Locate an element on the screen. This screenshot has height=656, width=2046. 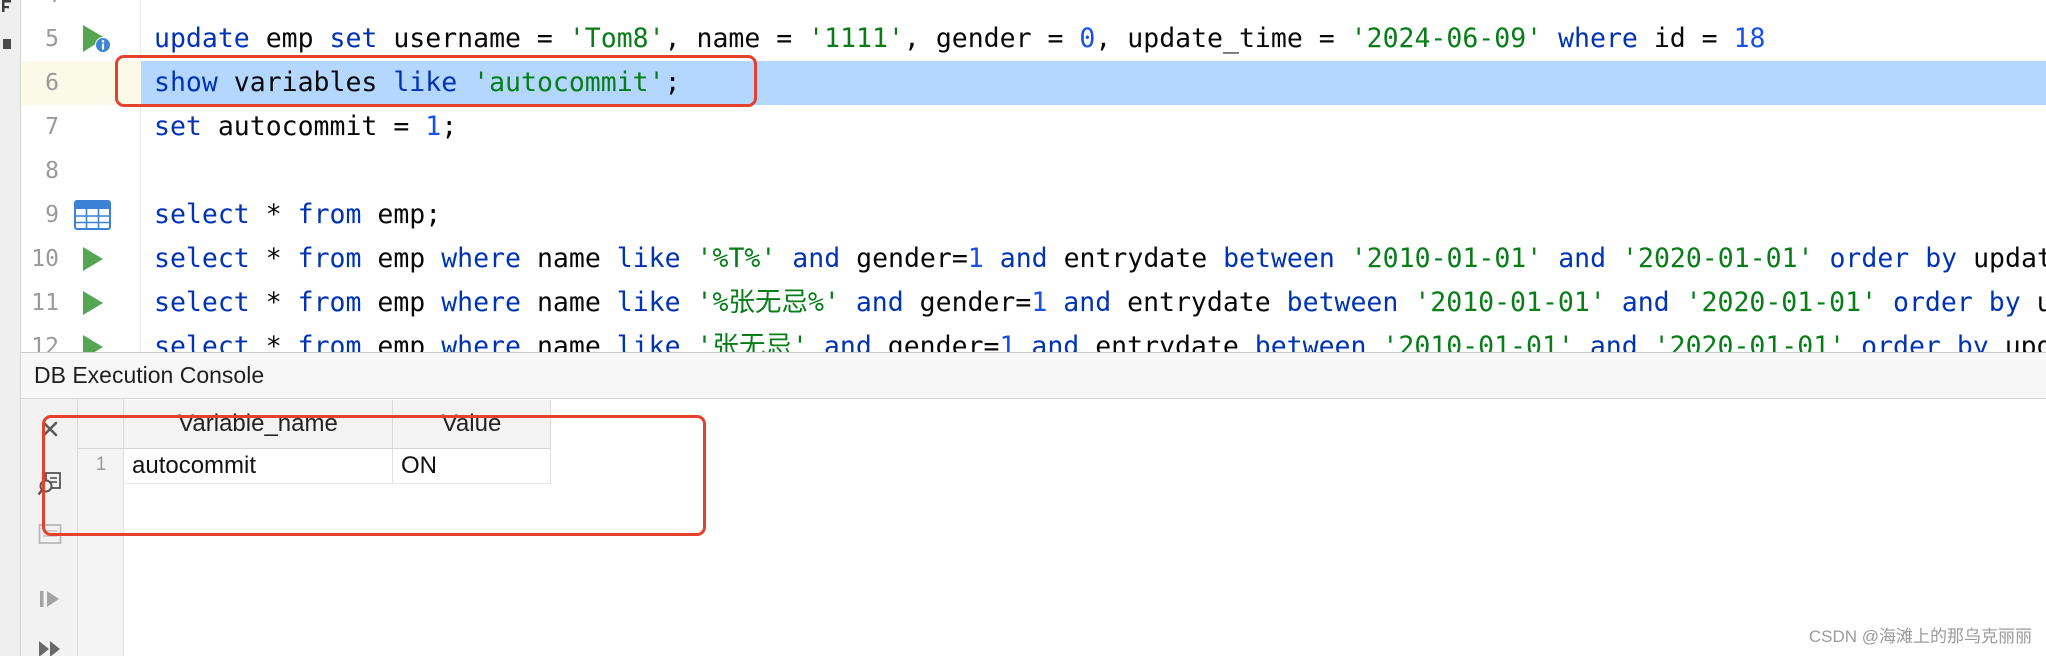
search-results-icon is located at coordinates (50, 484).